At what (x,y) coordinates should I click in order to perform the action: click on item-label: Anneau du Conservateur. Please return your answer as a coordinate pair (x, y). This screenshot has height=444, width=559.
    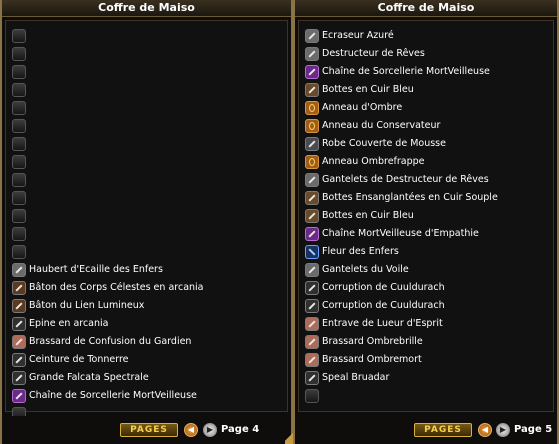
    Looking at the image, I should click on (381, 125).